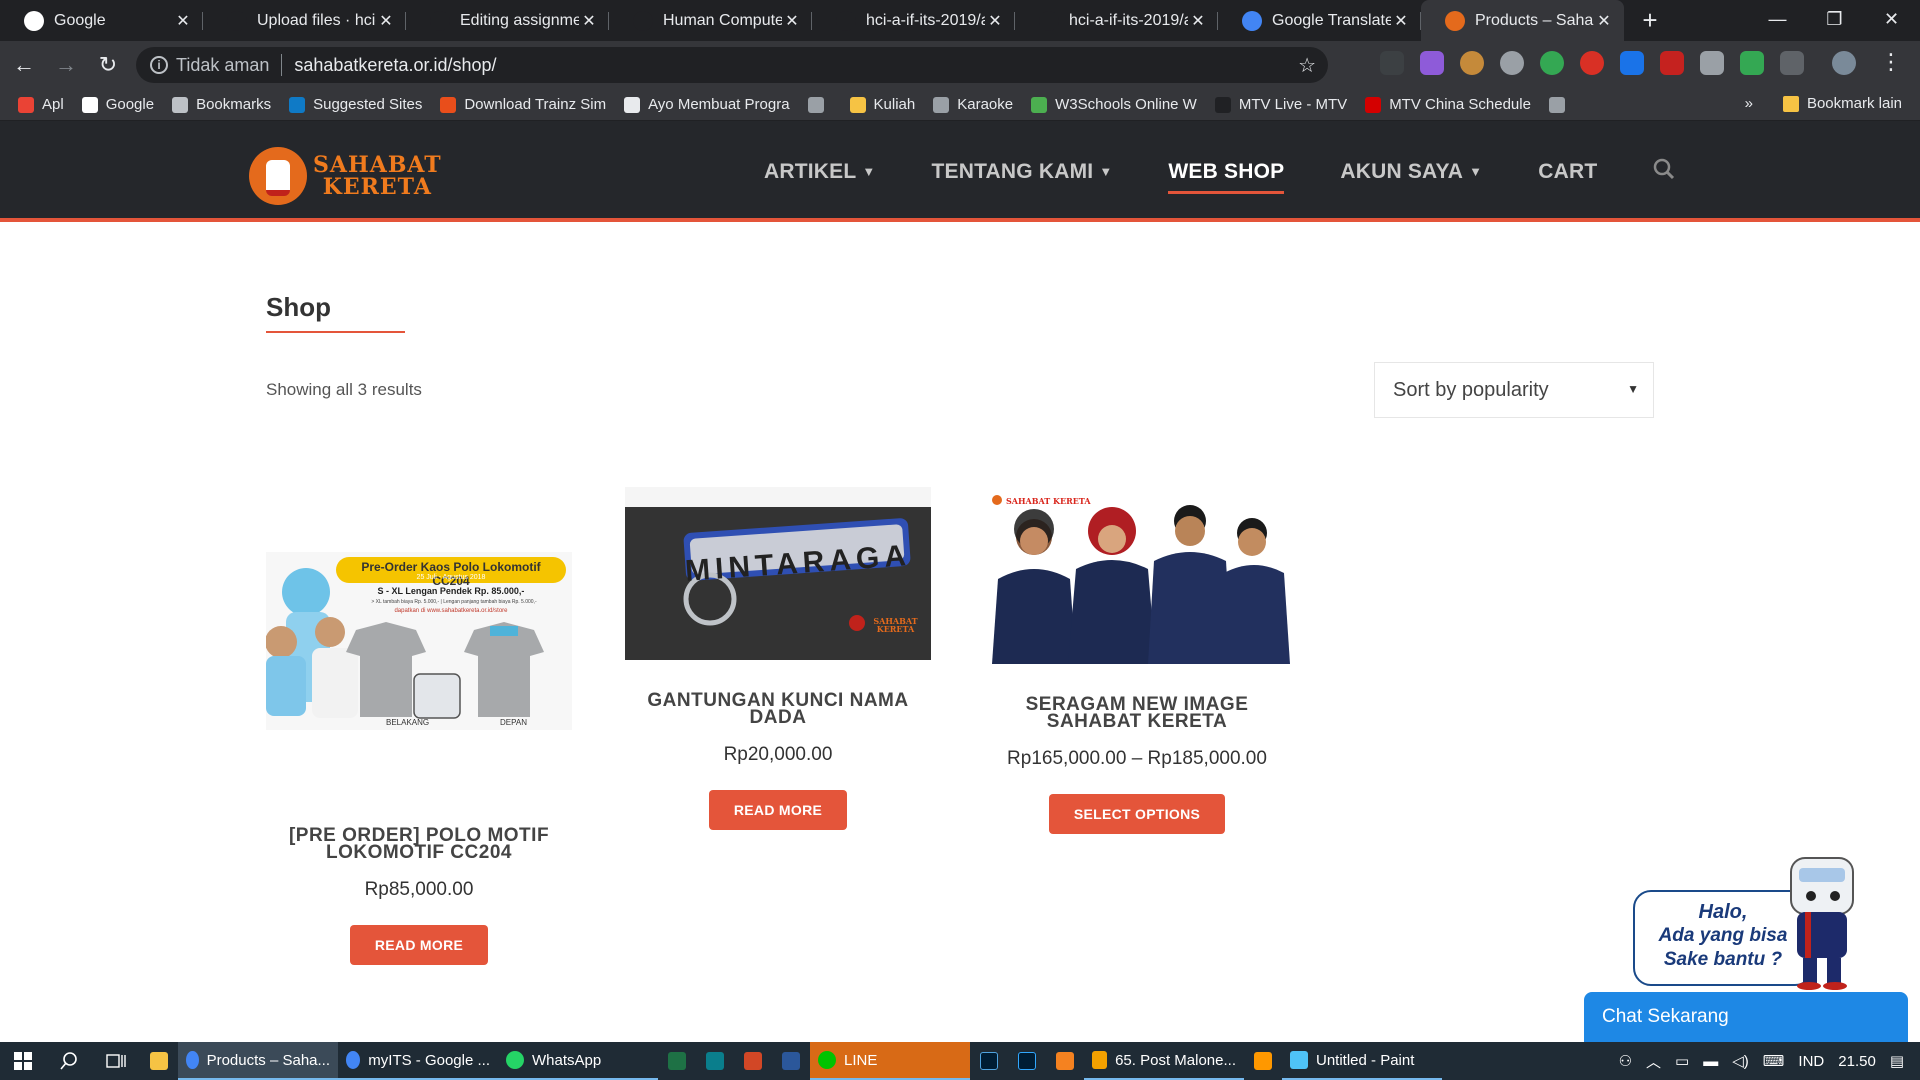 The height and width of the screenshot is (1080, 1920). I want to click on bookmark-item: W3Schools Online W, so click(1114, 104).